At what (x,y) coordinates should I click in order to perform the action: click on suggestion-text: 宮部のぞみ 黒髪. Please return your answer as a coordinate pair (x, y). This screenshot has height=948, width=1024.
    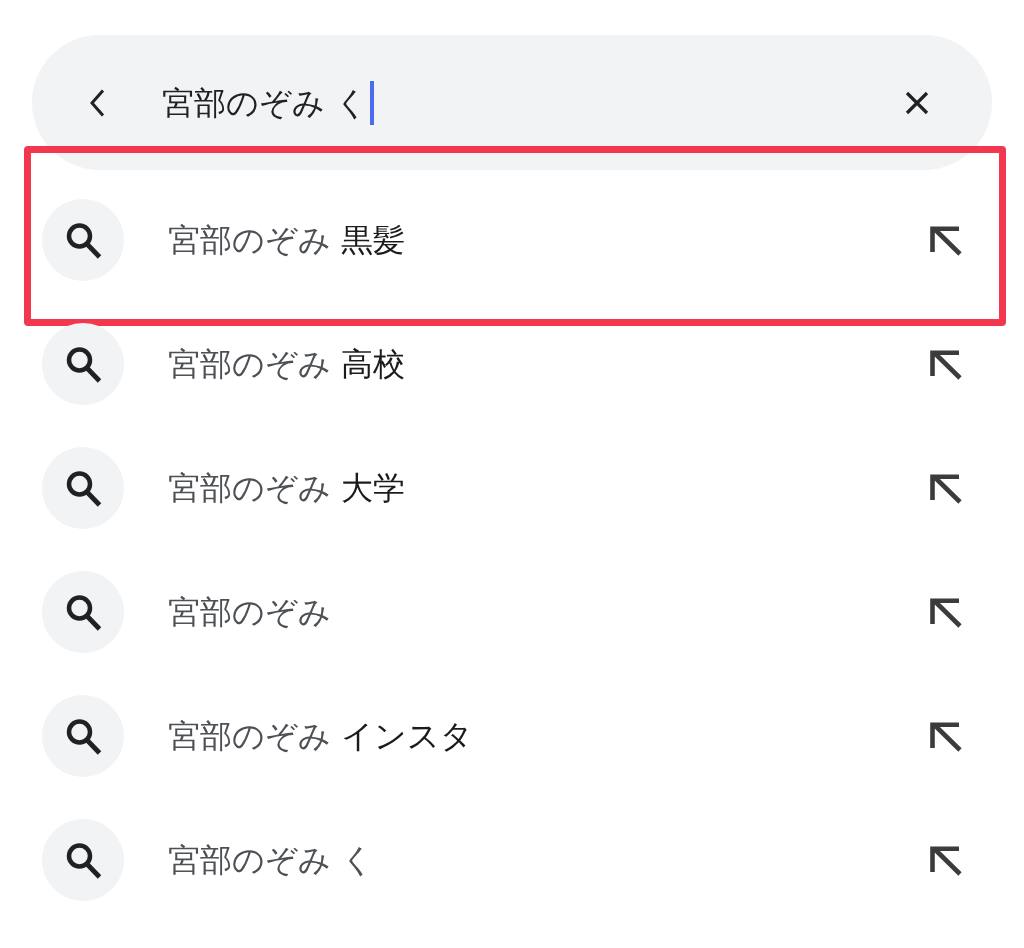
    Looking at the image, I should click on (287, 240).